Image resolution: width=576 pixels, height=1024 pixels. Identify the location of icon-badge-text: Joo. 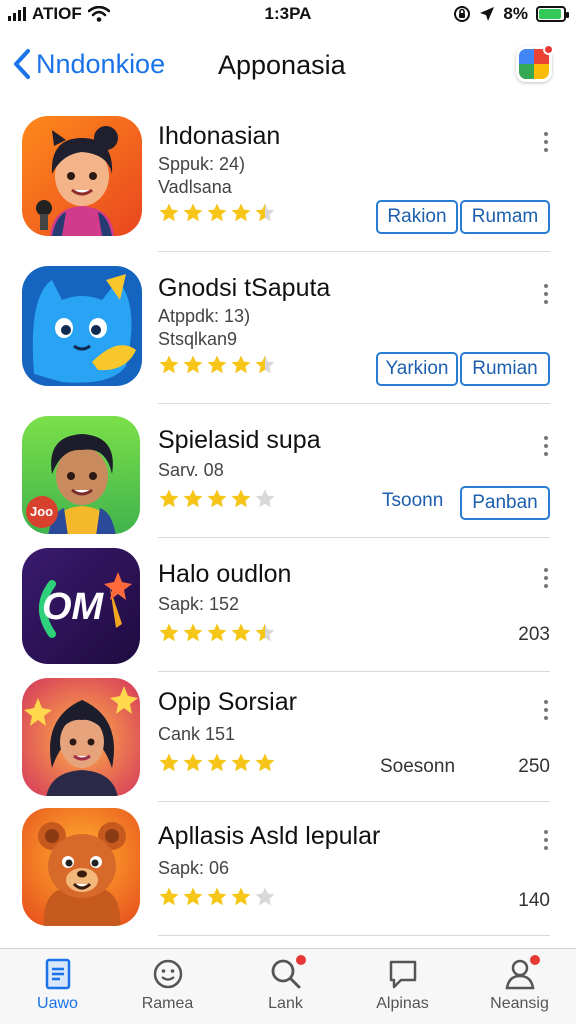
(42, 511).